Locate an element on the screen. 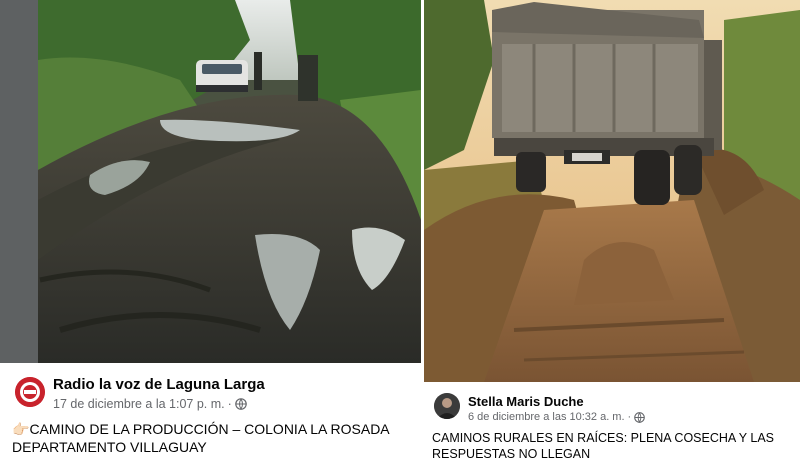  radio-logo-icon is located at coordinates (30, 392).